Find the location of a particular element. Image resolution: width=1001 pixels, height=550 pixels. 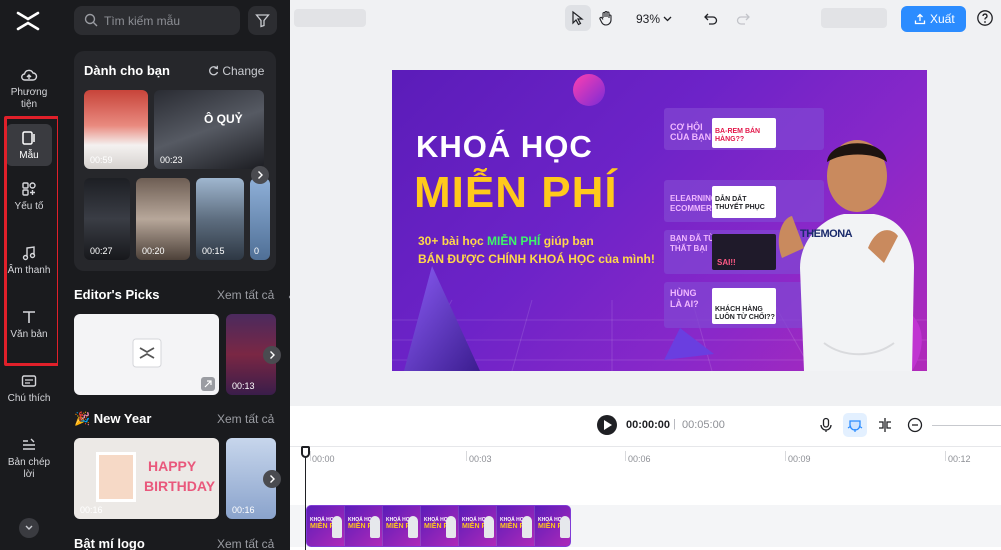

shirt-logo-text: THEMONA is located at coordinates (826, 234).